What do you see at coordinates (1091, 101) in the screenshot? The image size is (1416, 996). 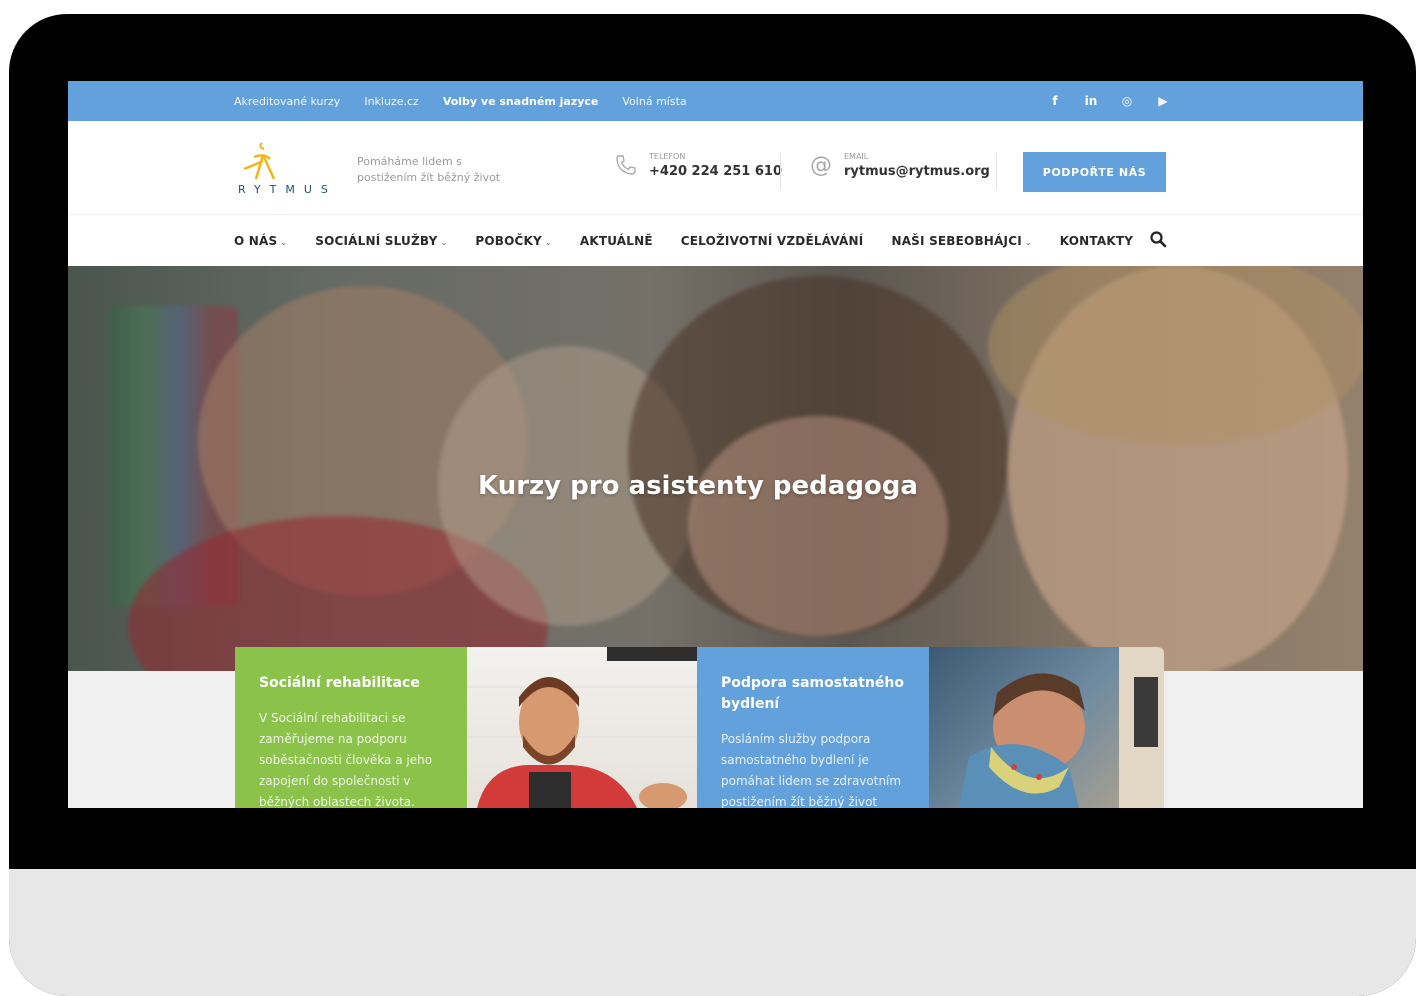 I see `linkedin-icon: in` at bounding box center [1091, 101].